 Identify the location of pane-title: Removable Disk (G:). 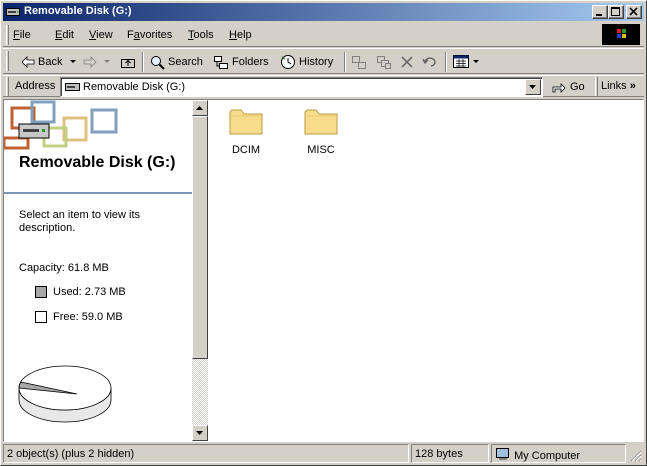
(97, 162).